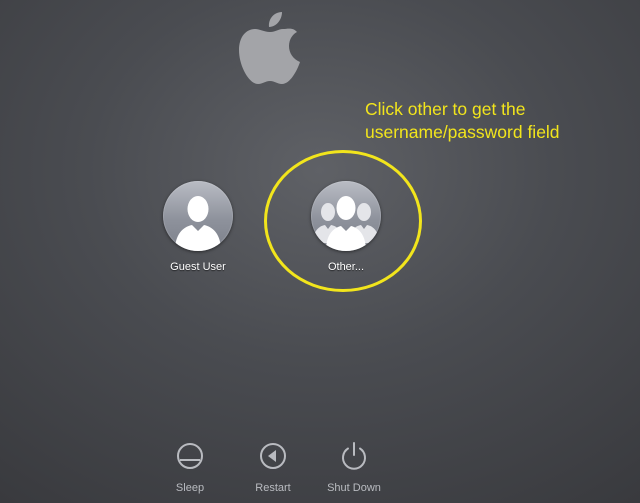 The height and width of the screenshot is (503, 640). Describe the element at coordinates (273, 456) in the screenshot. I see `restart-icon` at that location.